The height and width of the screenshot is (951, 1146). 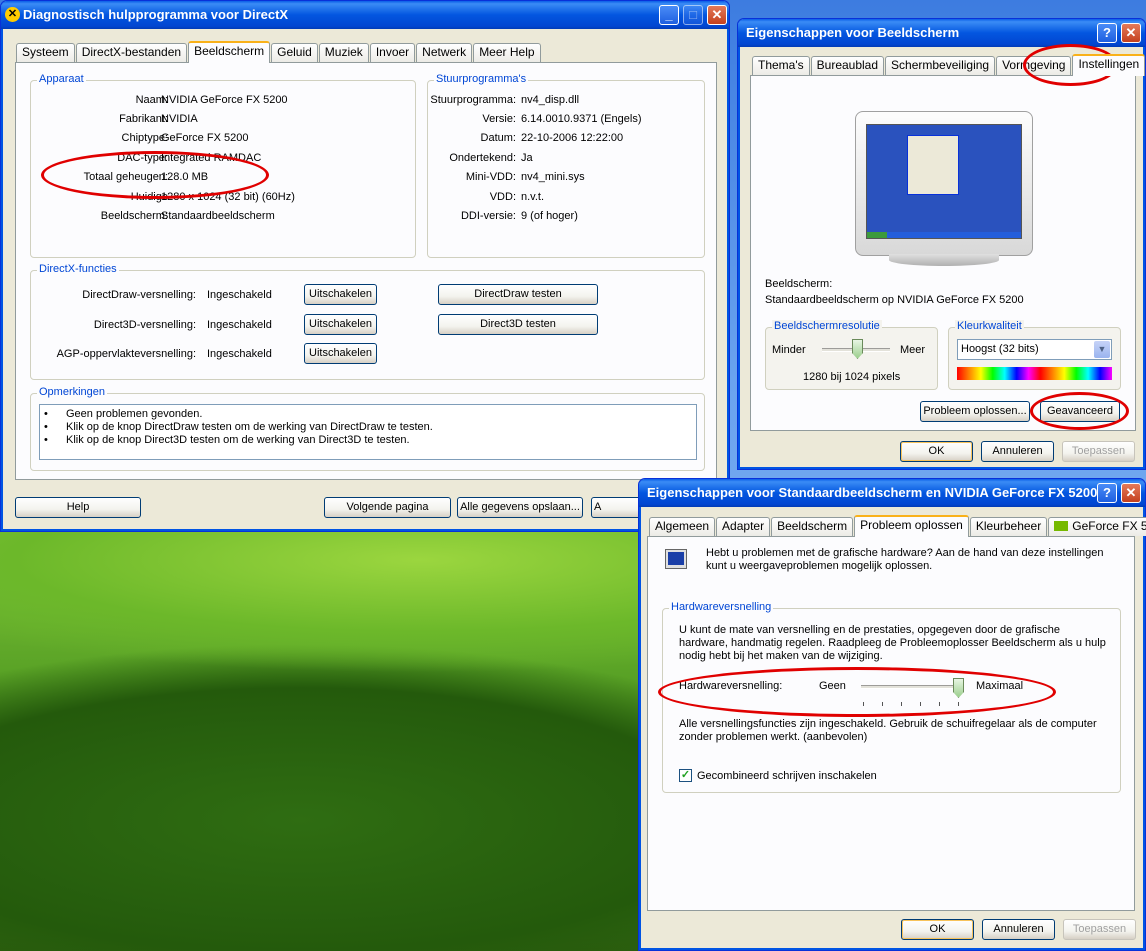 I want to click on preview-taskbar, so click(x=944, y=235).